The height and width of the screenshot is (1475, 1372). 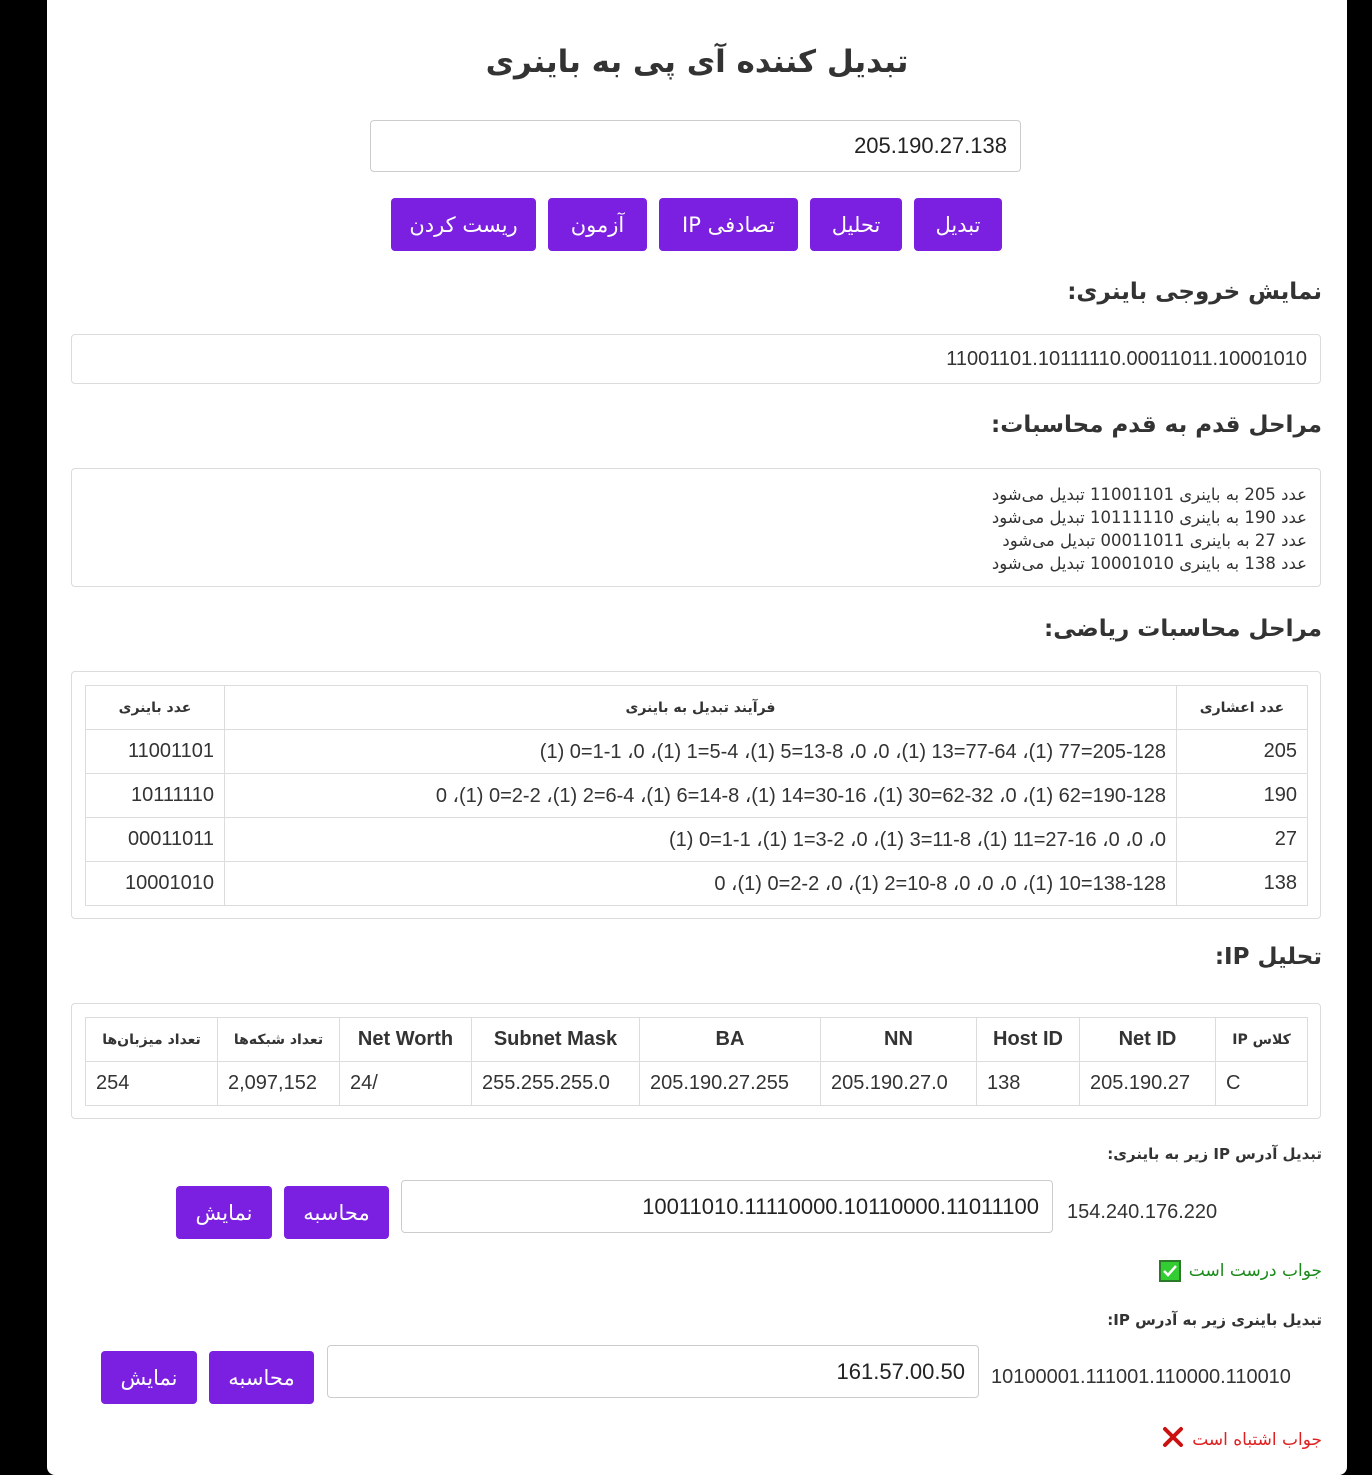 What do you see at coordinates (727, 1206) in the screenshot?
I see `quiz1-answer-input` at bounding box center [727, 1206].